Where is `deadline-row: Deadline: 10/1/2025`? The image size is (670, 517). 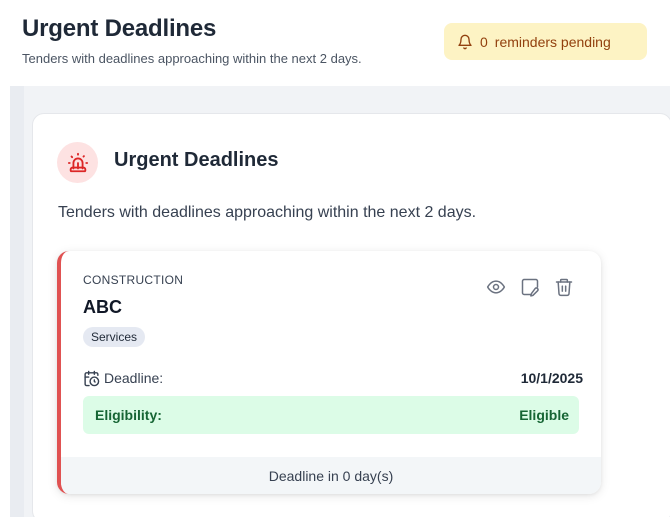 deadline-row: Deadline: 10/1/2025 is located at coordinates (333, 378).